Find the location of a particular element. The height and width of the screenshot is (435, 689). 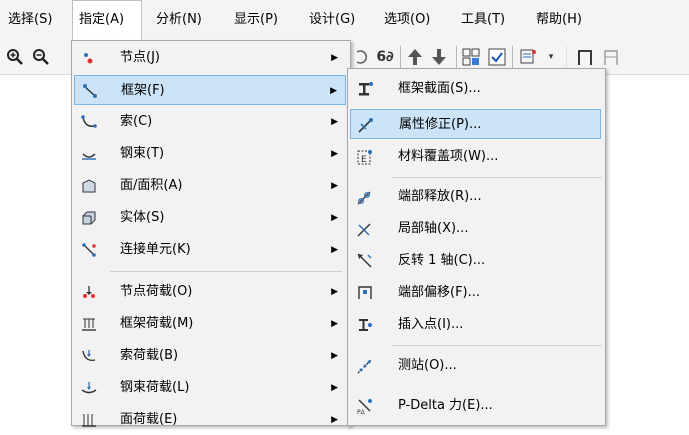

checkbox-icon is located at coordinates (497, 57).